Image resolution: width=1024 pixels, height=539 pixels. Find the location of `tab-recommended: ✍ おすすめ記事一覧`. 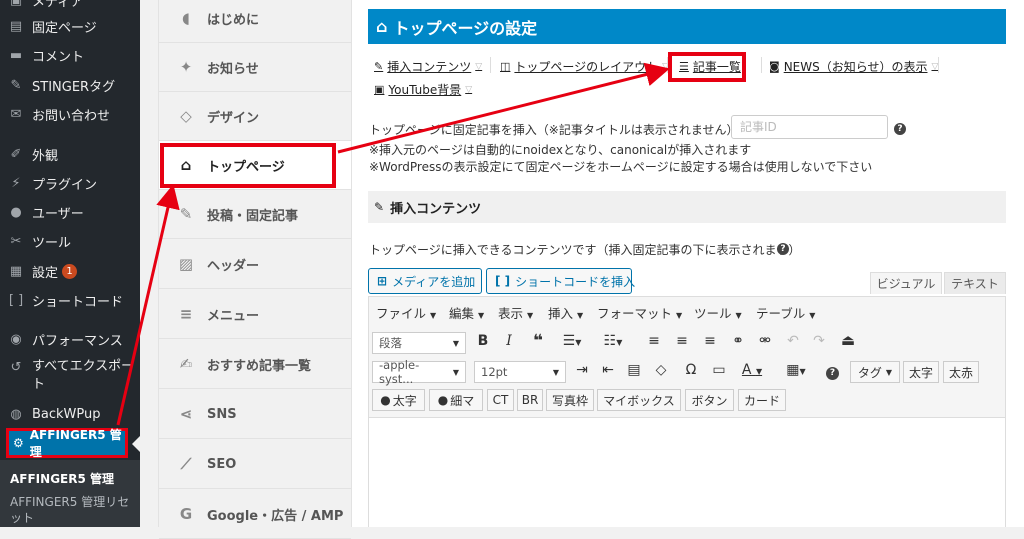

tab-recommended: ✍ おすすめ記事一覧 is located at coordinates (255, 364).